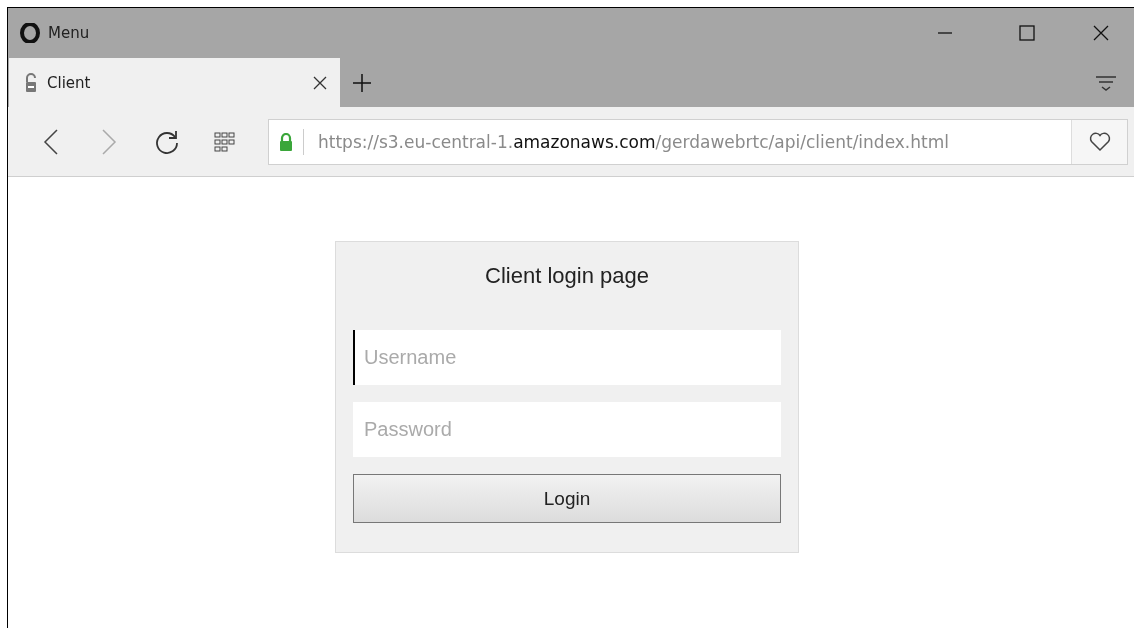 The image size is (1134, 628). I want to click on lock-icon, so click(31, 82).